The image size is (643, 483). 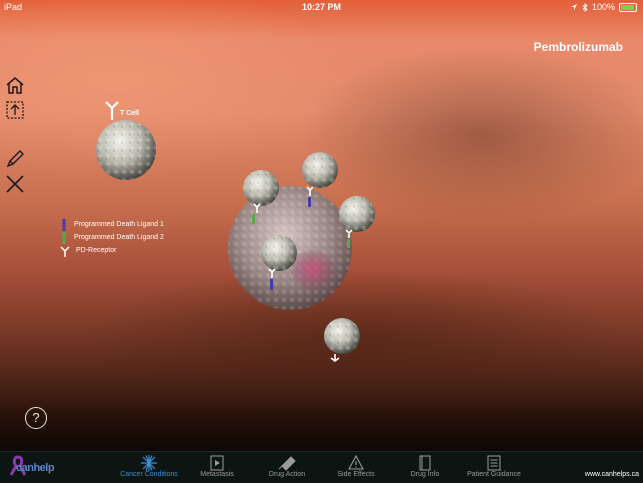 I want to click on legend-label: PD-Receptor, so click(x=96, y=250).